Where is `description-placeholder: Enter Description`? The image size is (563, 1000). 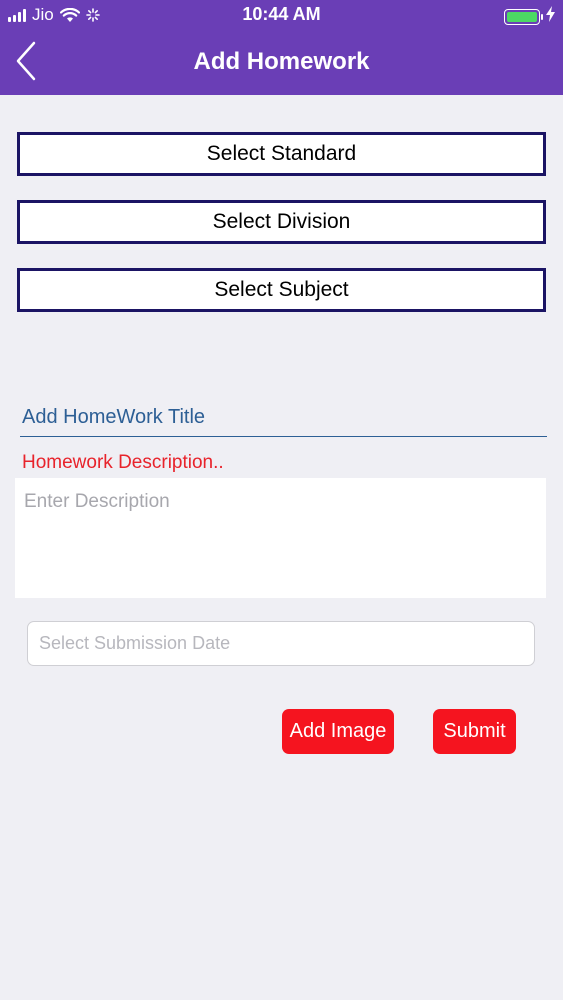 description-placeholder: Enter Description is located at coordinates (97, 501).